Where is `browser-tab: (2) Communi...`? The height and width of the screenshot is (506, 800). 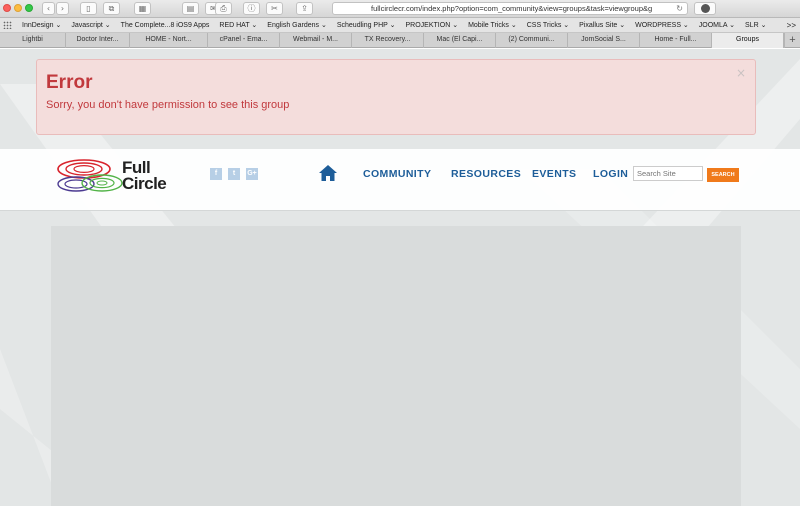
browser-tab: (2) Communi... is located at coordinates (532, 40).